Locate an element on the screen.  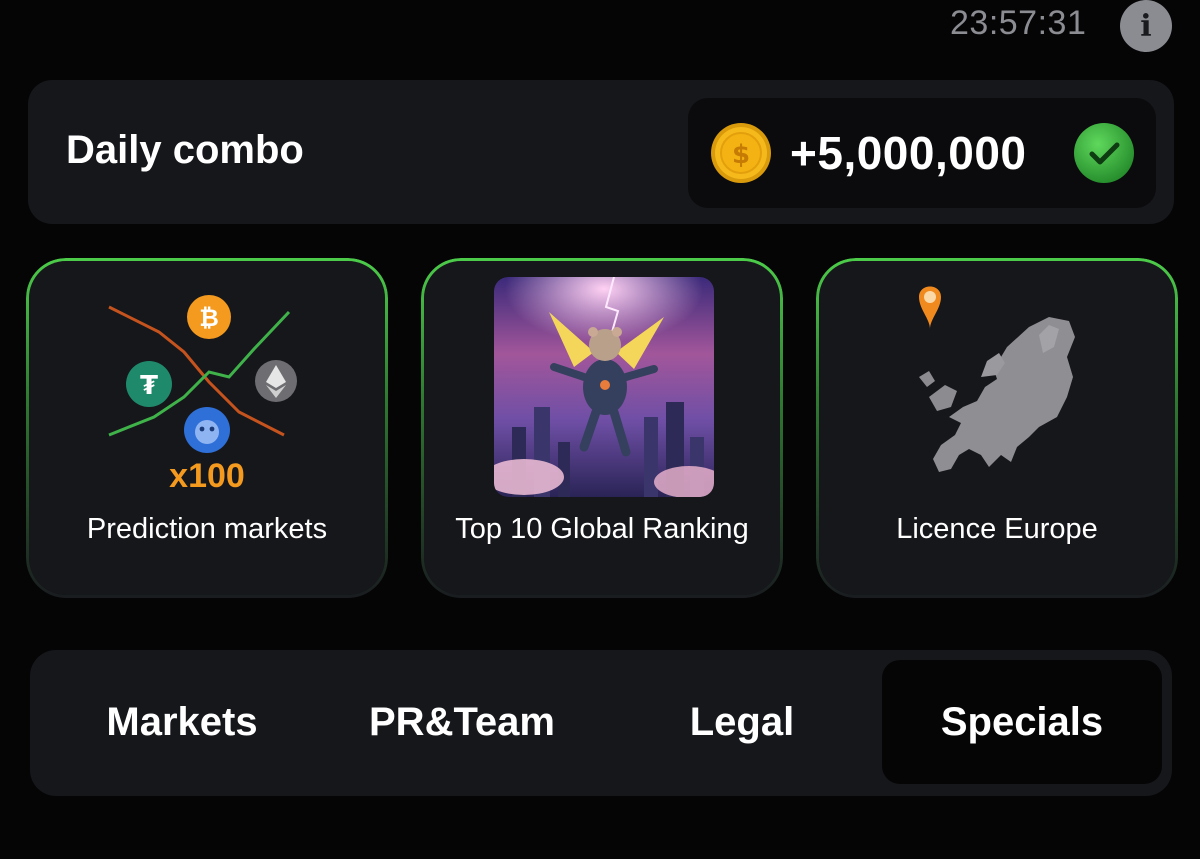
countdown-timer: 23:57:31 is located at coordinates (1018, 23).